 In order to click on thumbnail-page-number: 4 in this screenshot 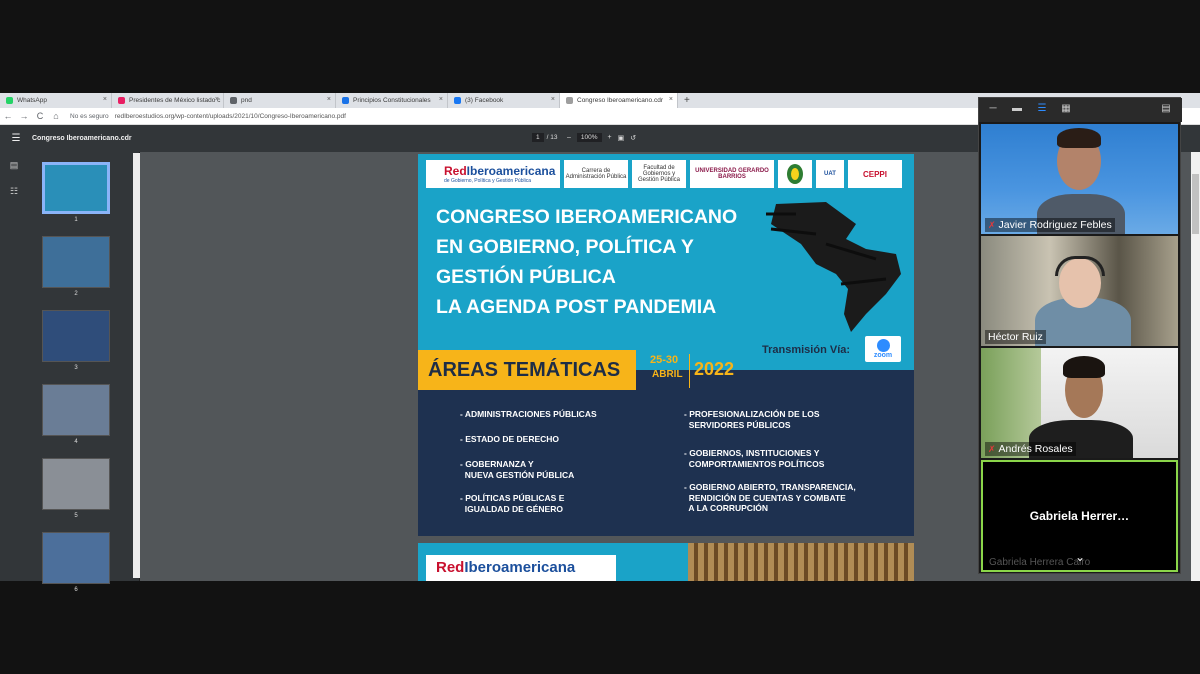, I will do `click(76, 442)`.